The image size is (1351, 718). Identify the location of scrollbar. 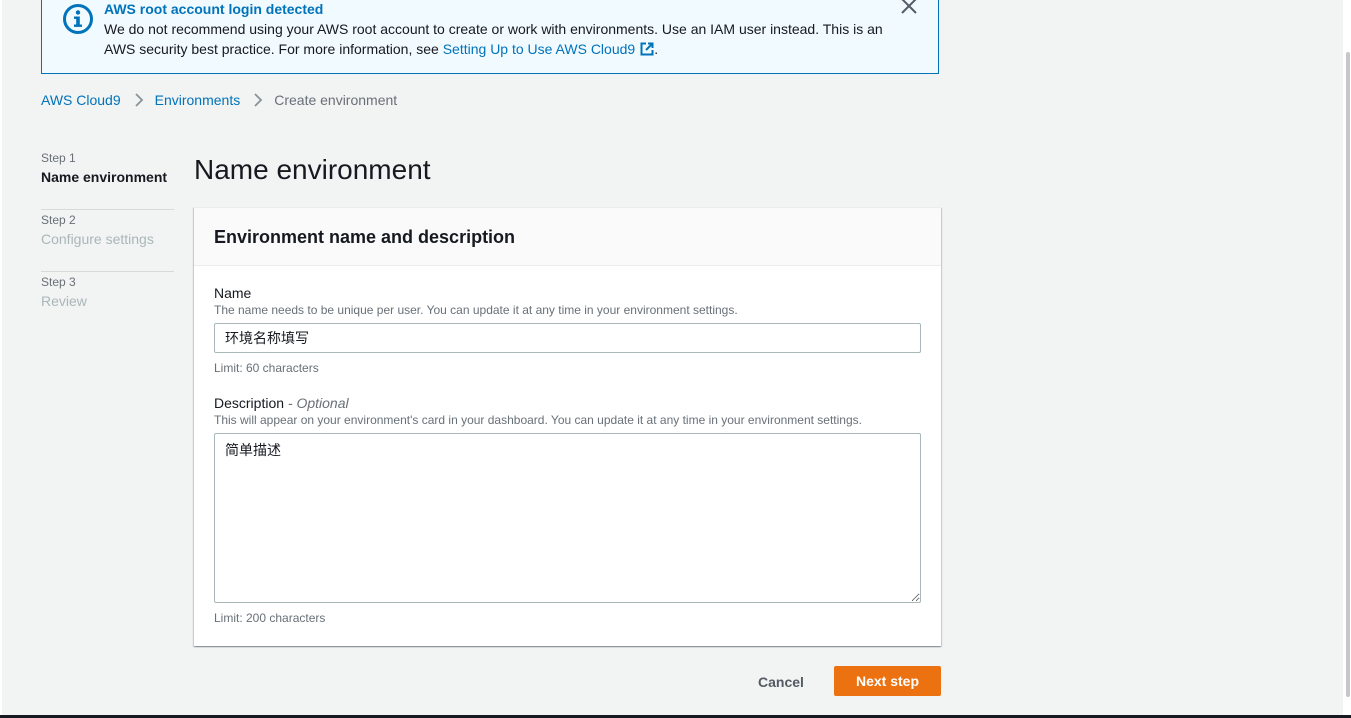
(1347, 357).